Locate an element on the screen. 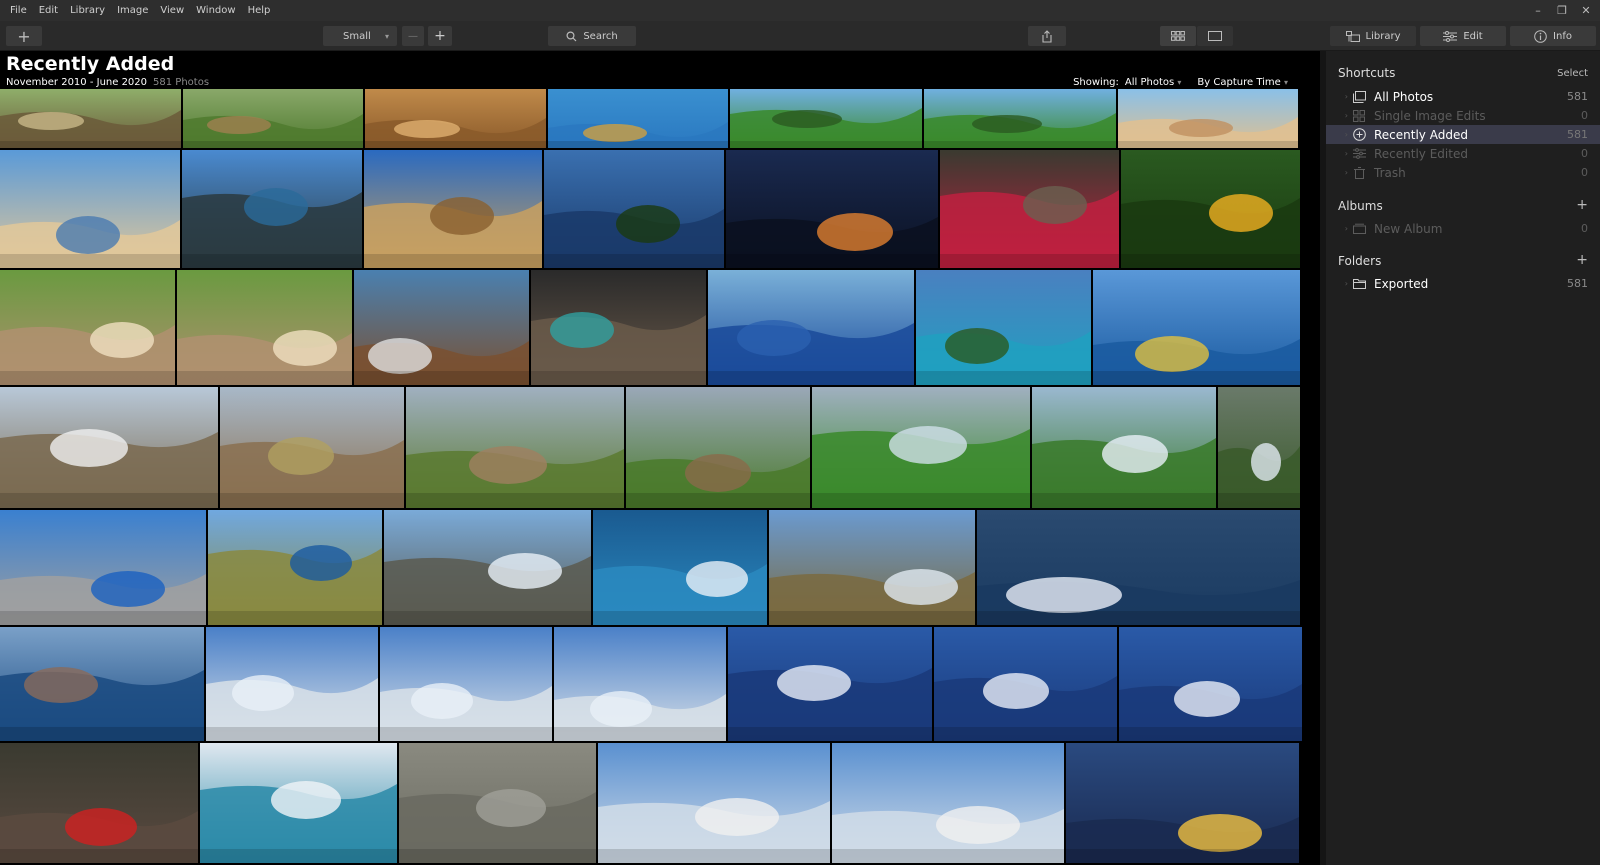 The height and width of the screenshot is (865, 1600). thumbnail-size-label: Small is located at coordinates (357, 36).